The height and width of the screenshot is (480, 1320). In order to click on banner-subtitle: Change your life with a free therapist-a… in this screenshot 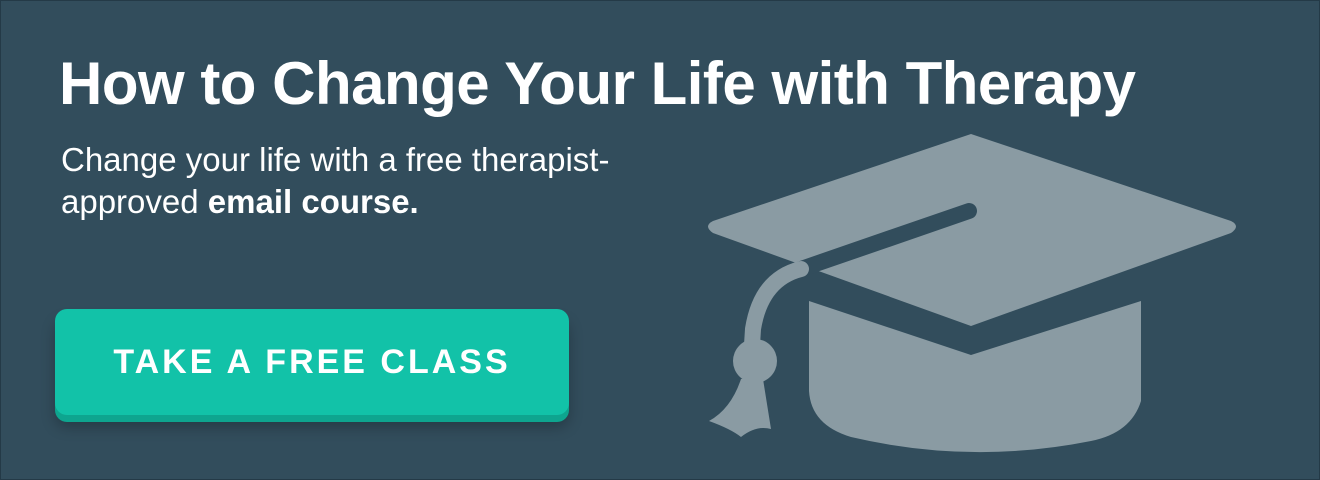, I will do `click(391, 181)`.